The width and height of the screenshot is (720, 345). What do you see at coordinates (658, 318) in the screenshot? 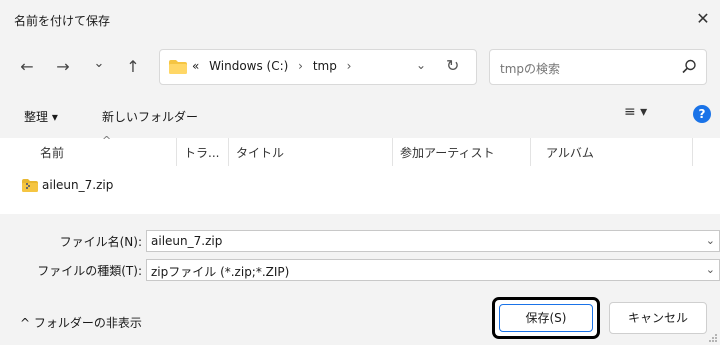
I see `cancel-button: キャンセル` at bounding box center [658, 318].